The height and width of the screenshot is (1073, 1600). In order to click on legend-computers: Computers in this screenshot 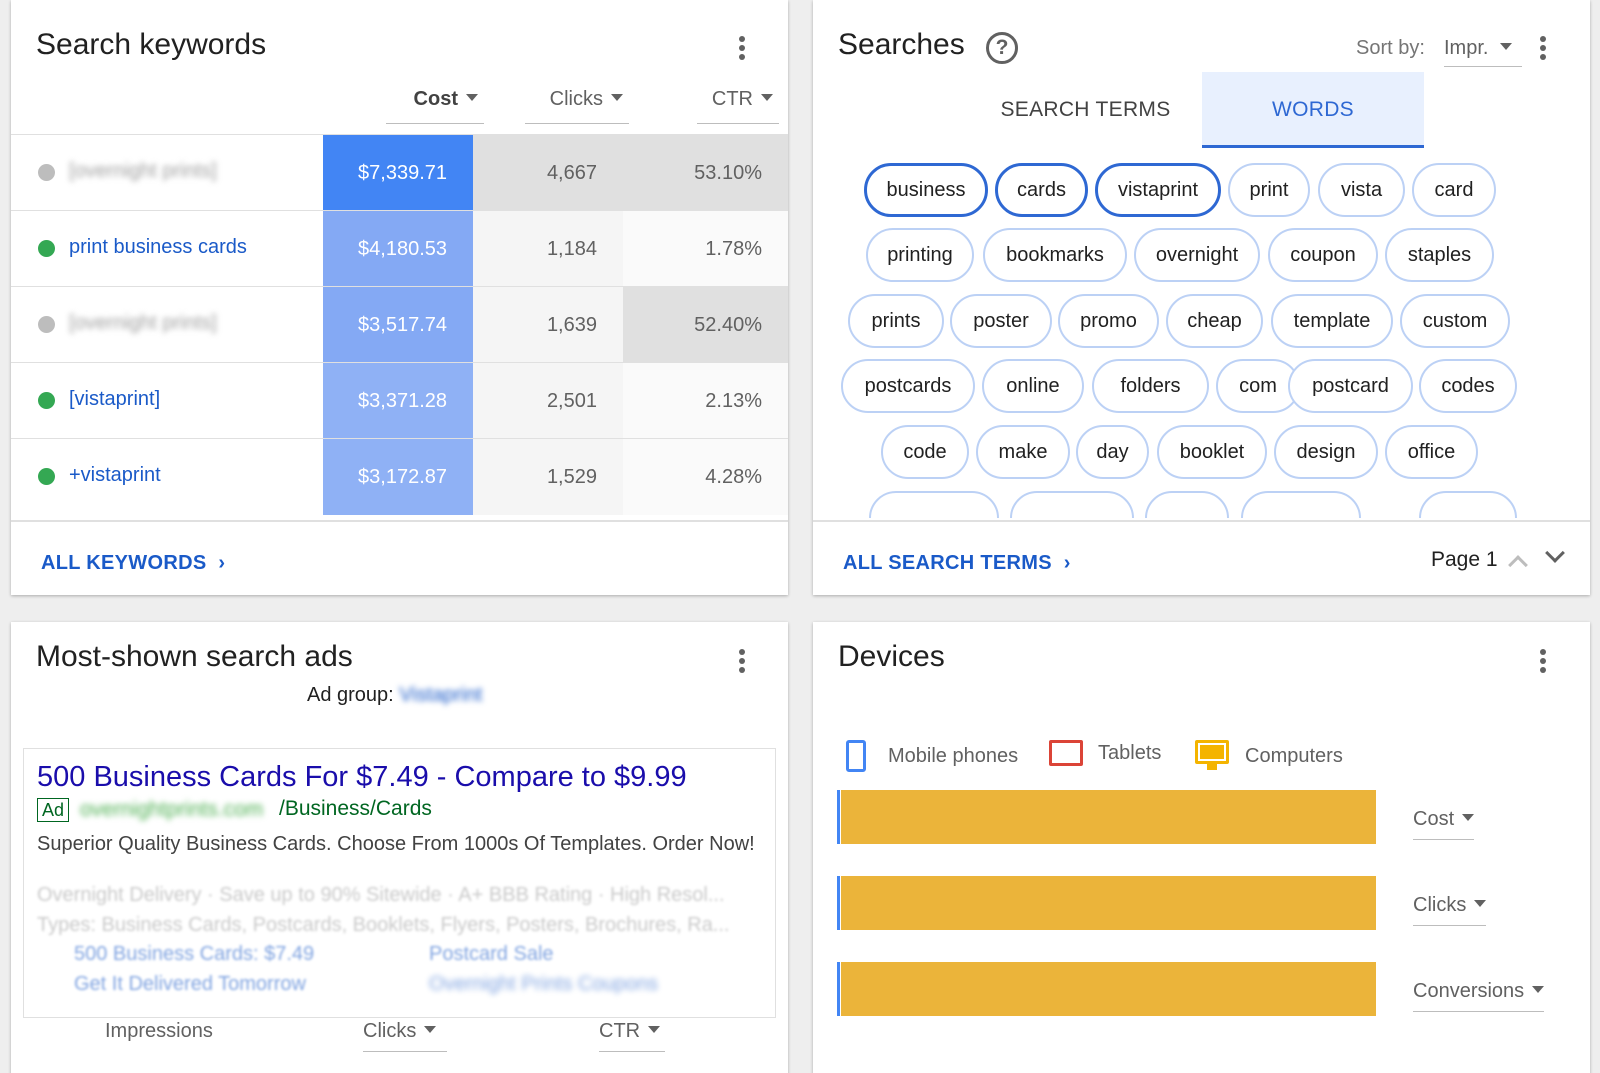, I will do `click(1269, 756)`.